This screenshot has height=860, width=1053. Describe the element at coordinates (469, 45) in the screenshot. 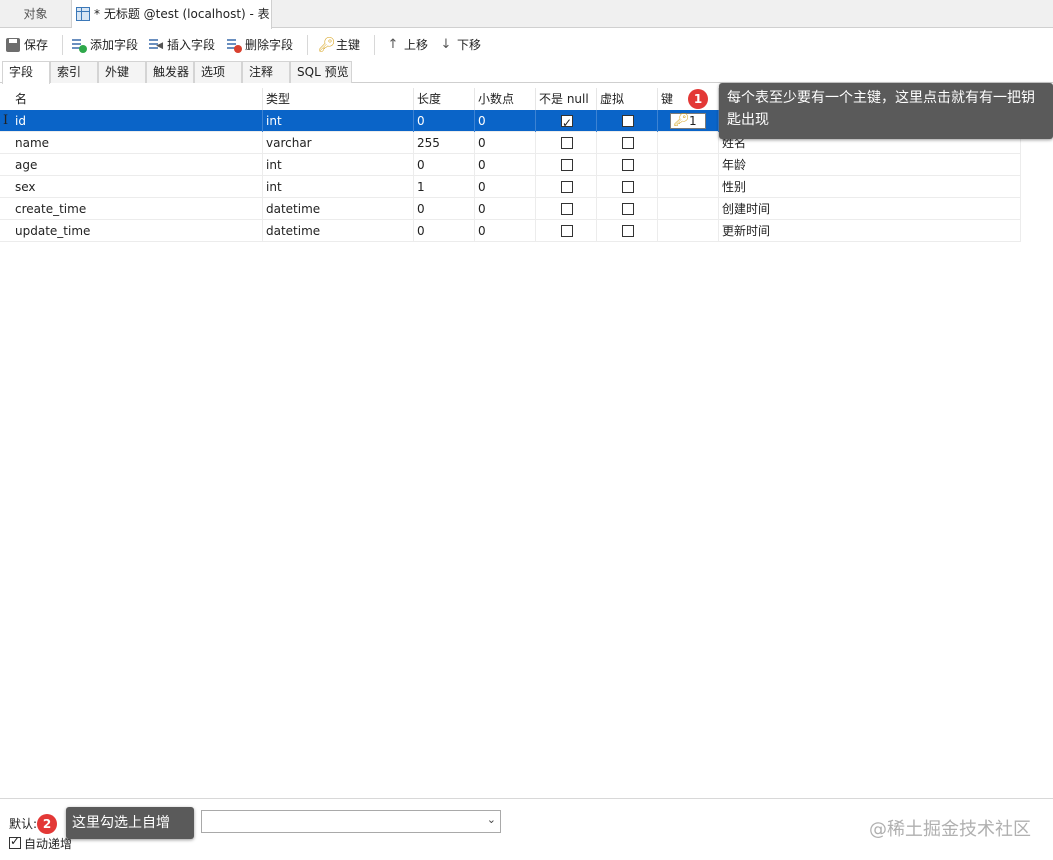

I see `move-down-label: 下移` at that location.